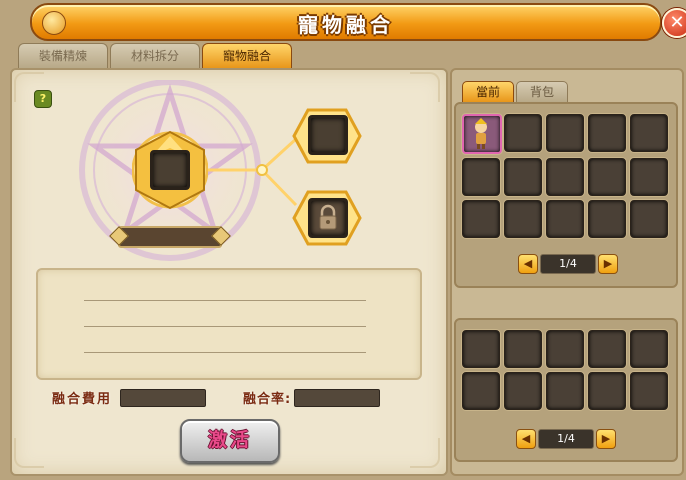  What do you see at coordinates (163, 398) in the screenshot?
I see `fusion-cost-value` at bounding box center [163, 398].